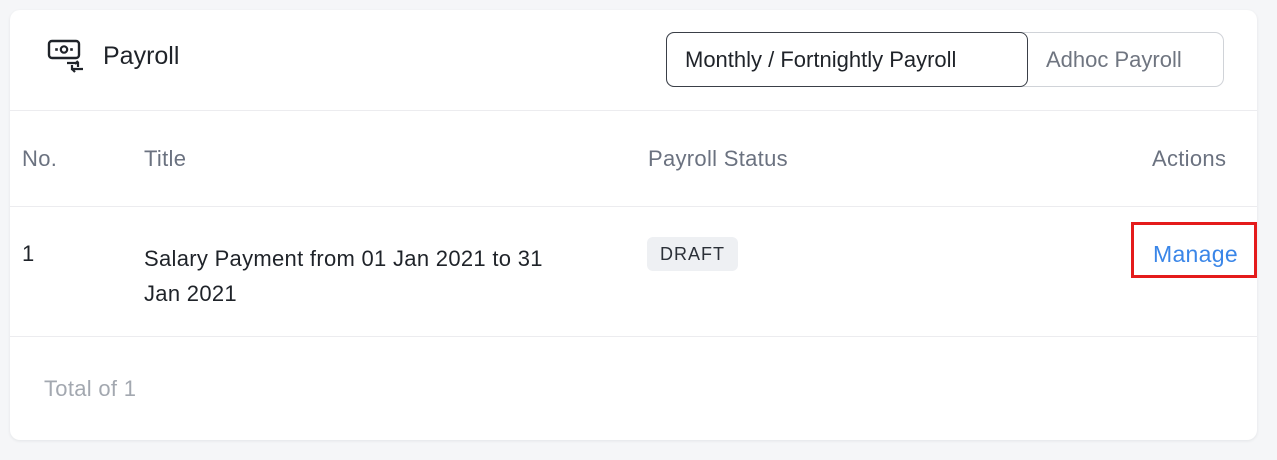 Image resolution: width=1277 pixels, height=460 pixels. Describe the element at coordinates (90, 388) in the screenshot. I see `table-total-count: Total of 1` at that location.